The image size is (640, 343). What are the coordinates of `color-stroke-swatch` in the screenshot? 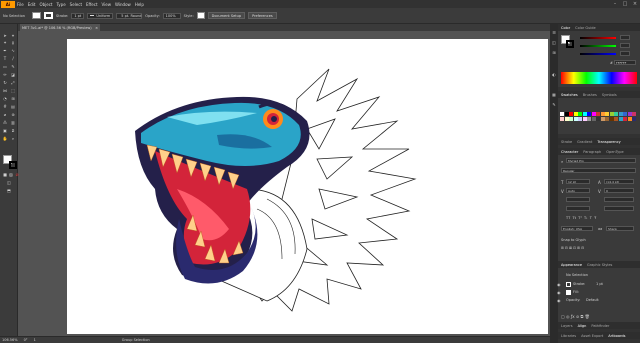 It's located at (570, 44).